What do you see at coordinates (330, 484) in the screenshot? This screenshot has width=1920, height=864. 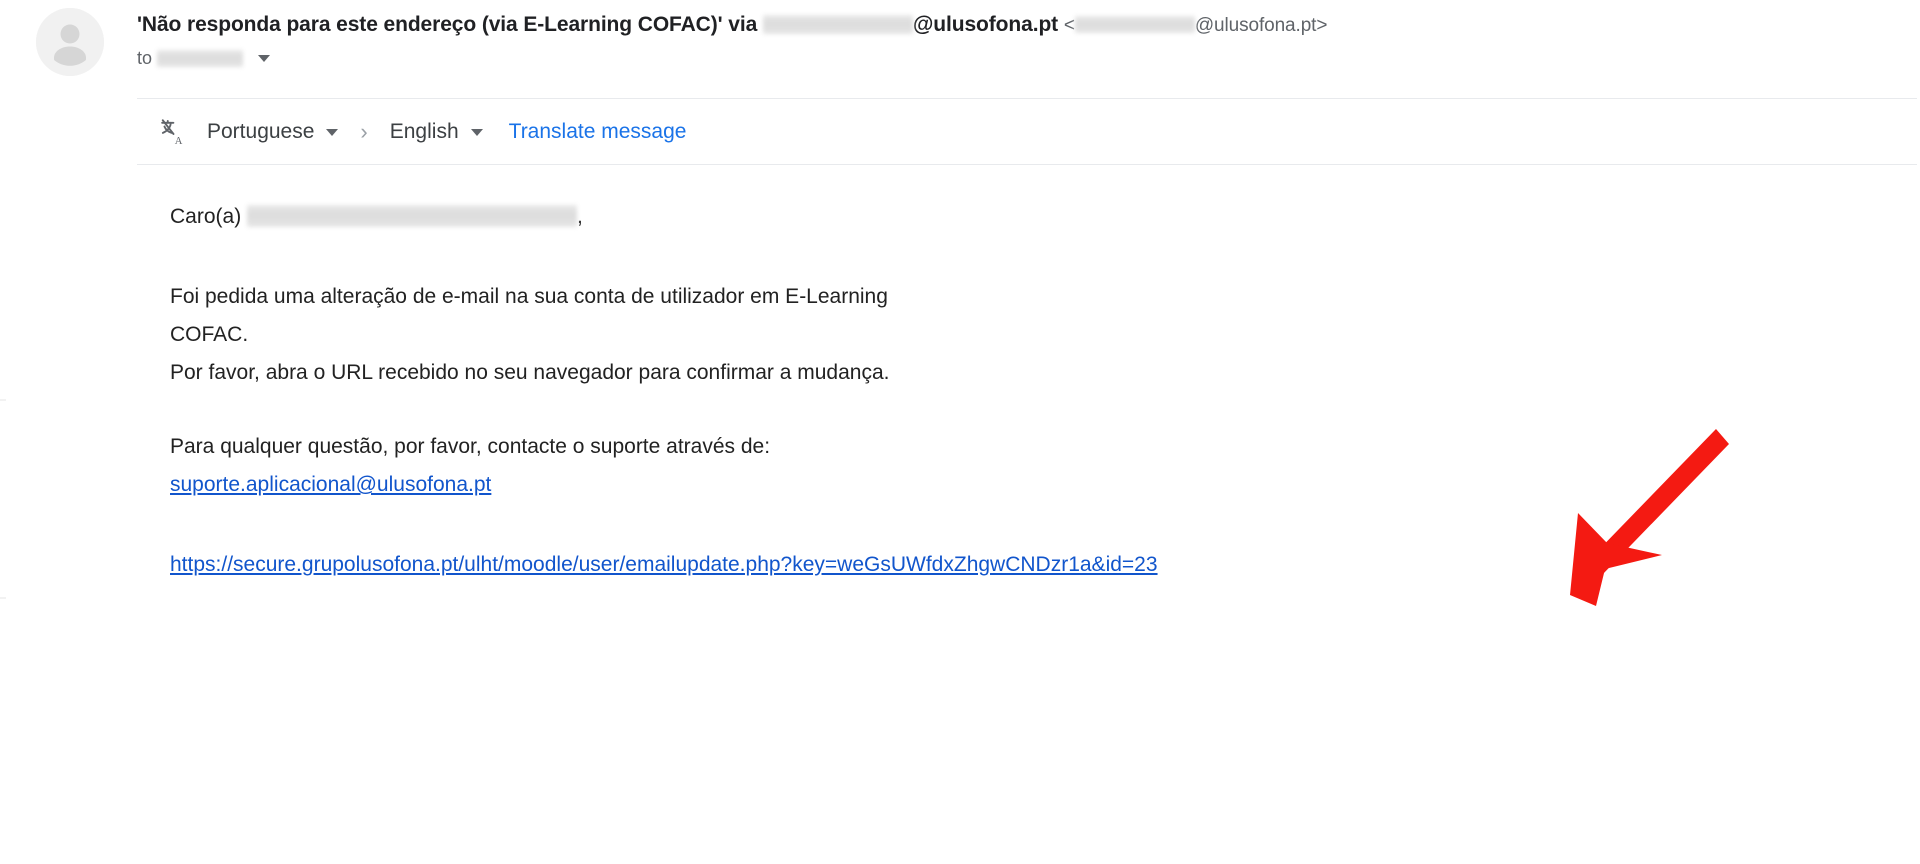 I see `support-email-link: suporte.aplicacional@ulusofona.pt` at bounding box center [330, 484].